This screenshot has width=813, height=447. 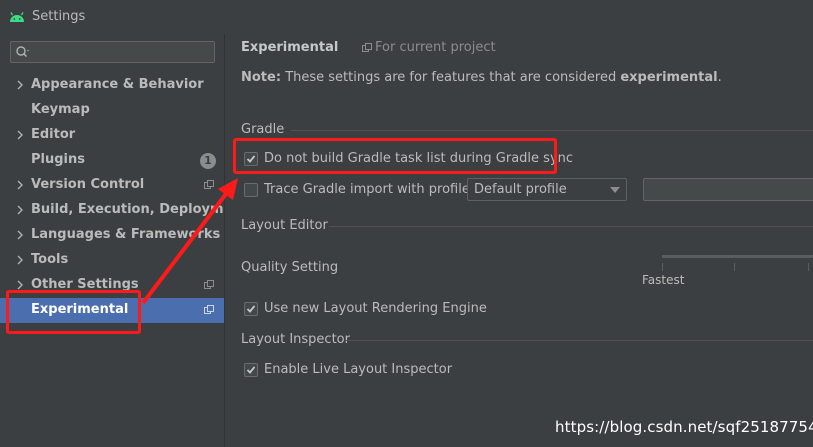 I want to click on watermark: https://blog.csdn.net/sqf251877543, so click(x=684, y=427).